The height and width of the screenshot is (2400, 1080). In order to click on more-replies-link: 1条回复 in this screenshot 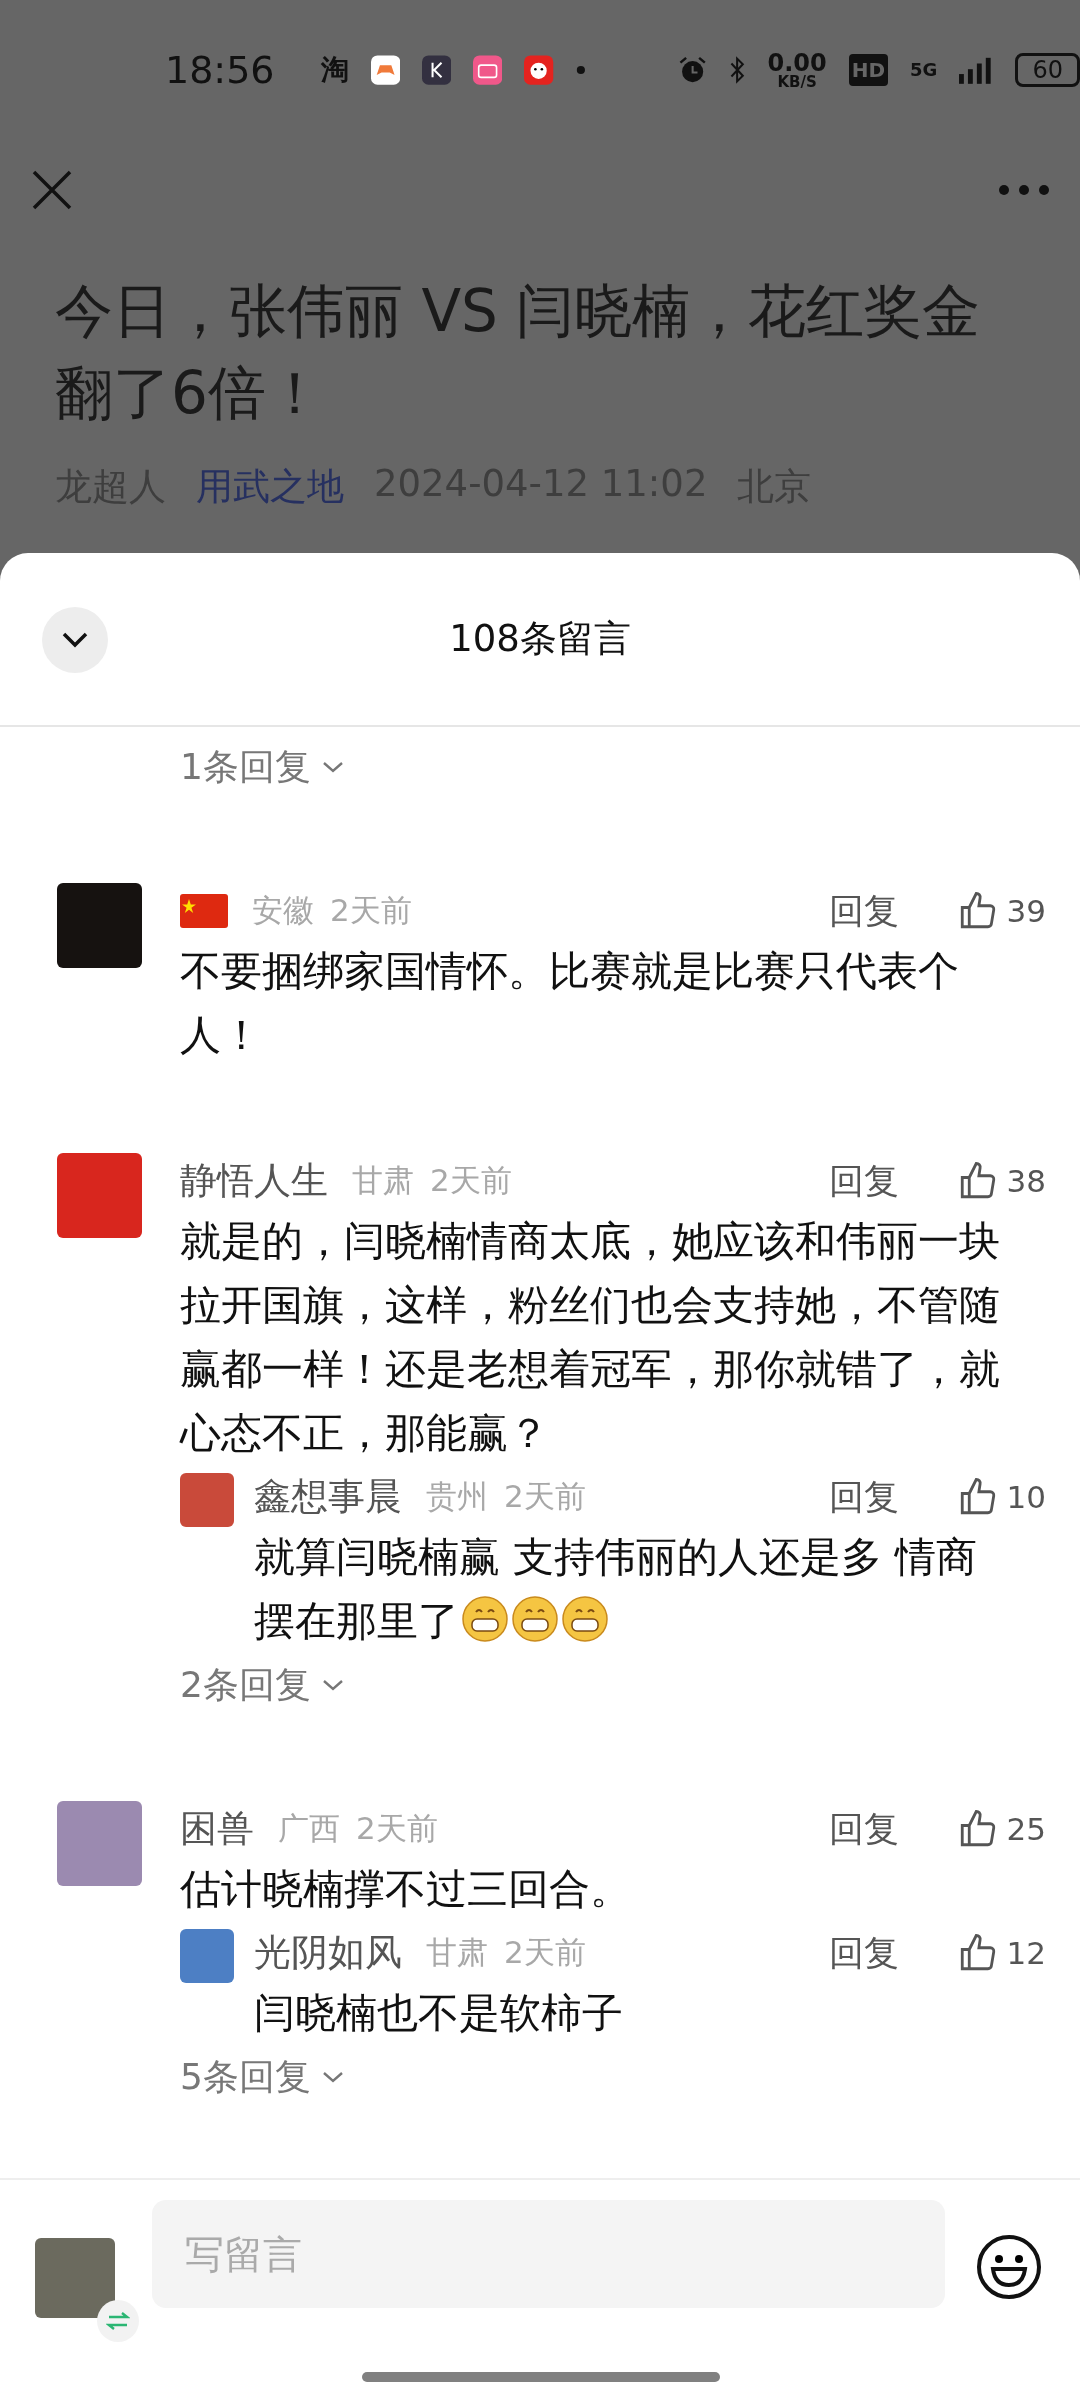, I will do `click(262, 767)`.